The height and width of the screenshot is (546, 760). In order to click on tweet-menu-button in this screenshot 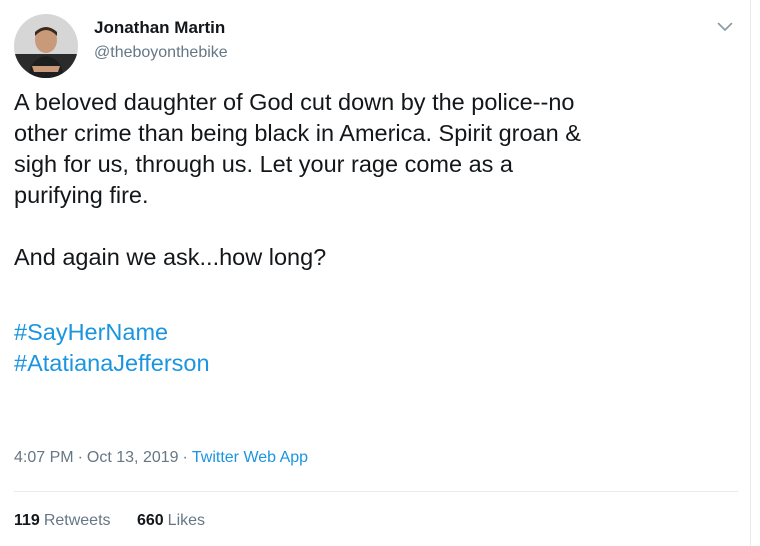, I will do `click(725, 27)`.